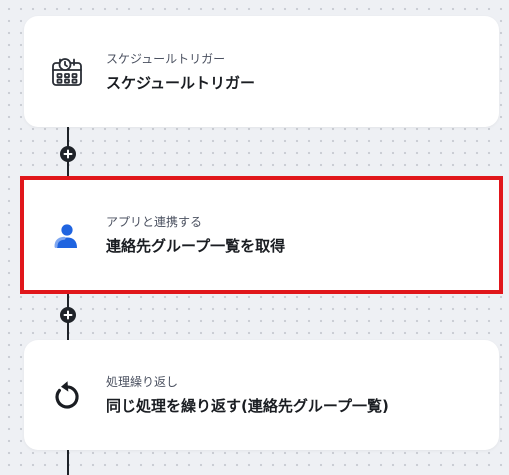 This screenshot has height=475, width=509. What do you see at coordinates (180, 82) in the screenshot?
I see `step-title: スケジュールトリガー` at bounding box center [180, 82].